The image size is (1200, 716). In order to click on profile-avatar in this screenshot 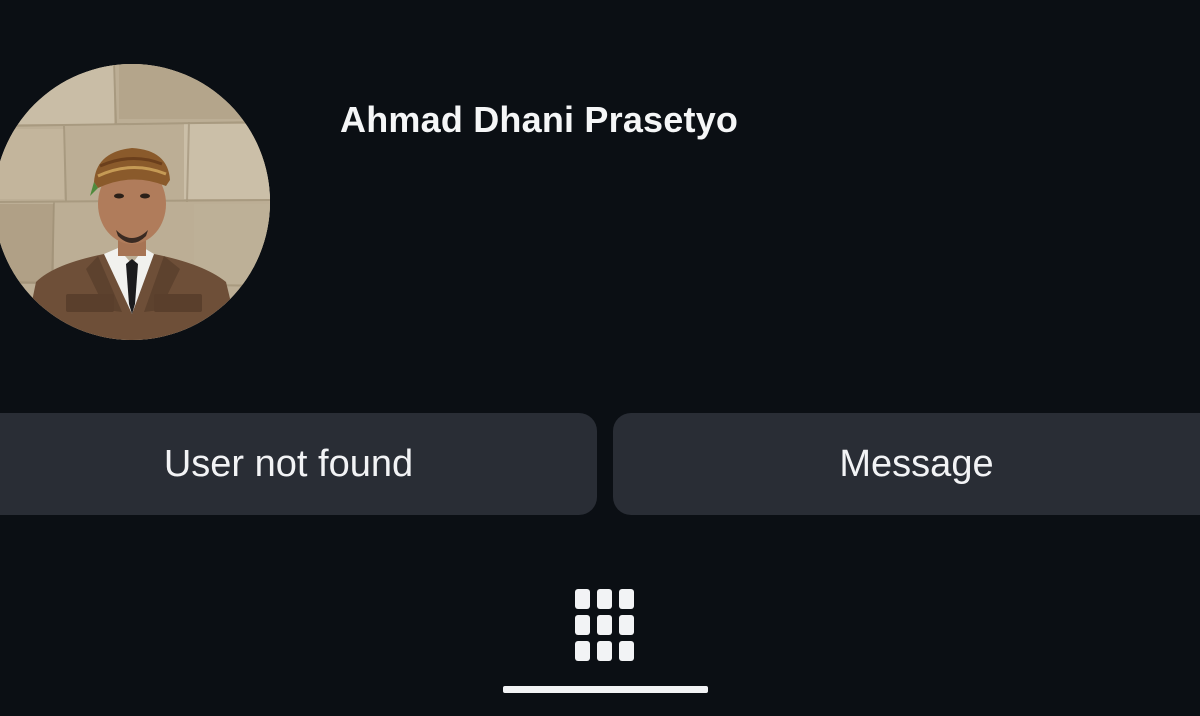, I will do `click(135, 202)`.